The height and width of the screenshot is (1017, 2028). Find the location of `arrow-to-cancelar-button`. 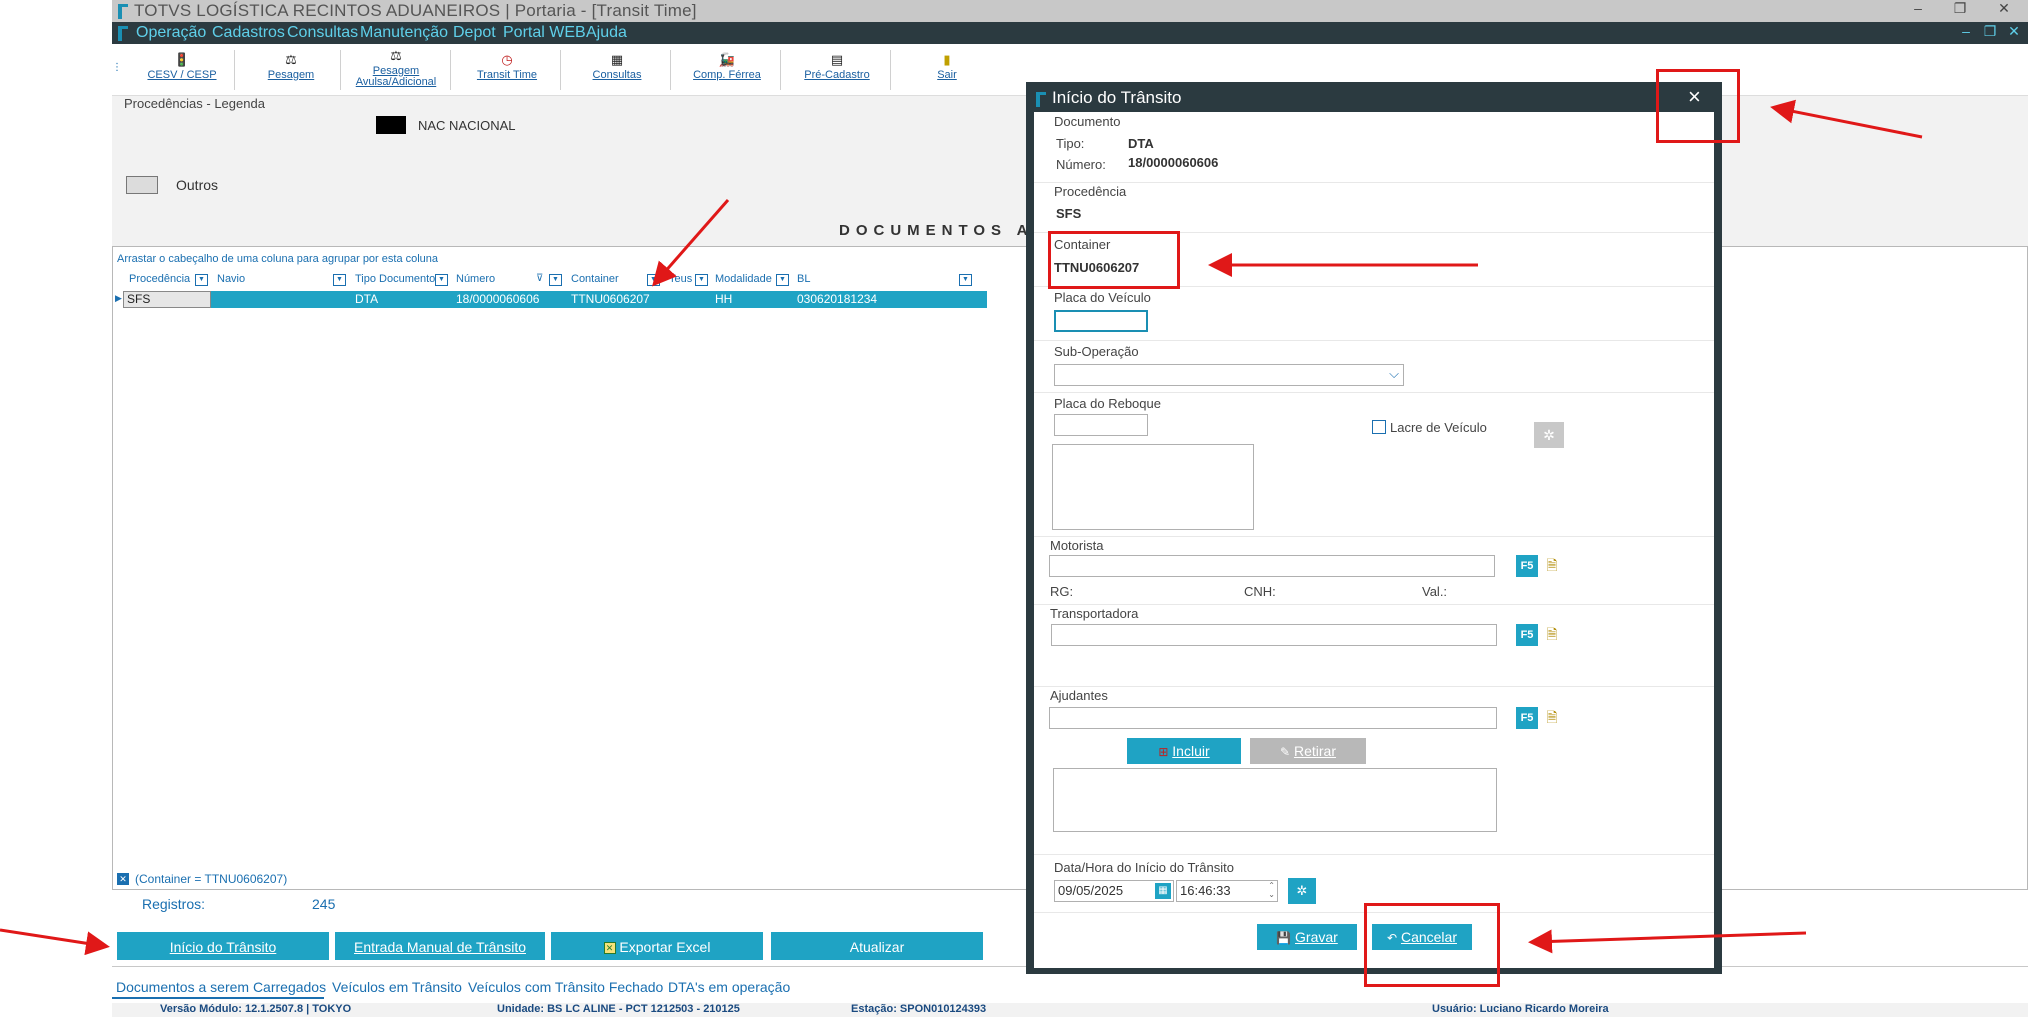

arrow-to-cancelar-button is located at coordinates (1667, 941).